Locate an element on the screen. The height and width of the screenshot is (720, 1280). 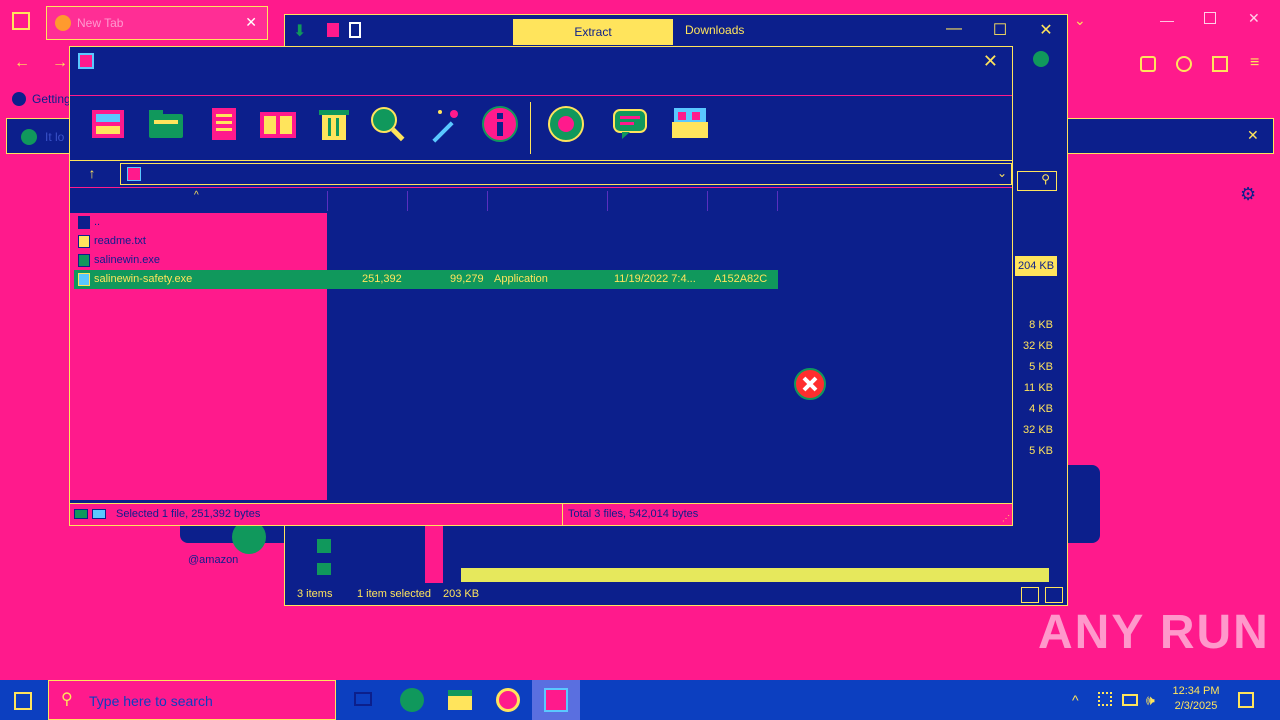
file-row-parent: .. is located at coordinates (426, 222).